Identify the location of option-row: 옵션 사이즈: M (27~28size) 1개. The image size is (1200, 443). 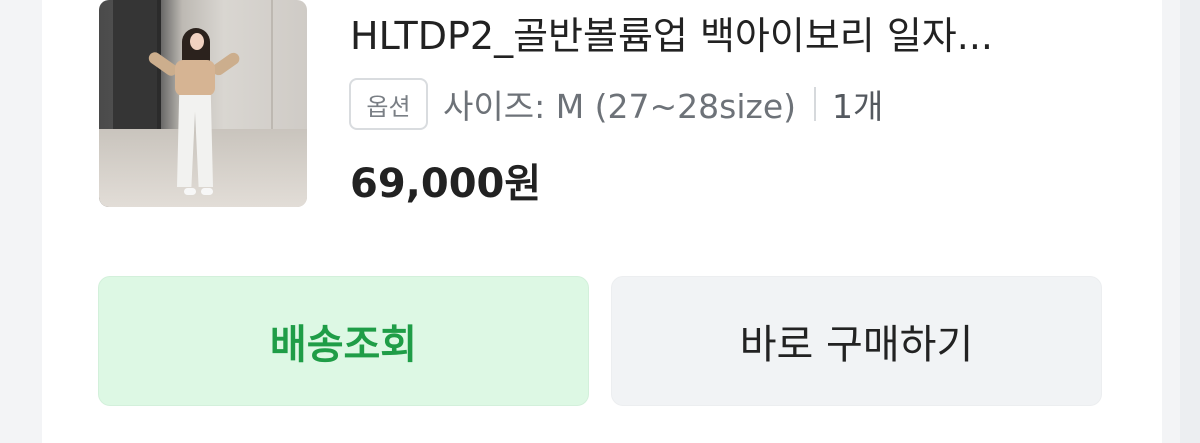
(616, 104).